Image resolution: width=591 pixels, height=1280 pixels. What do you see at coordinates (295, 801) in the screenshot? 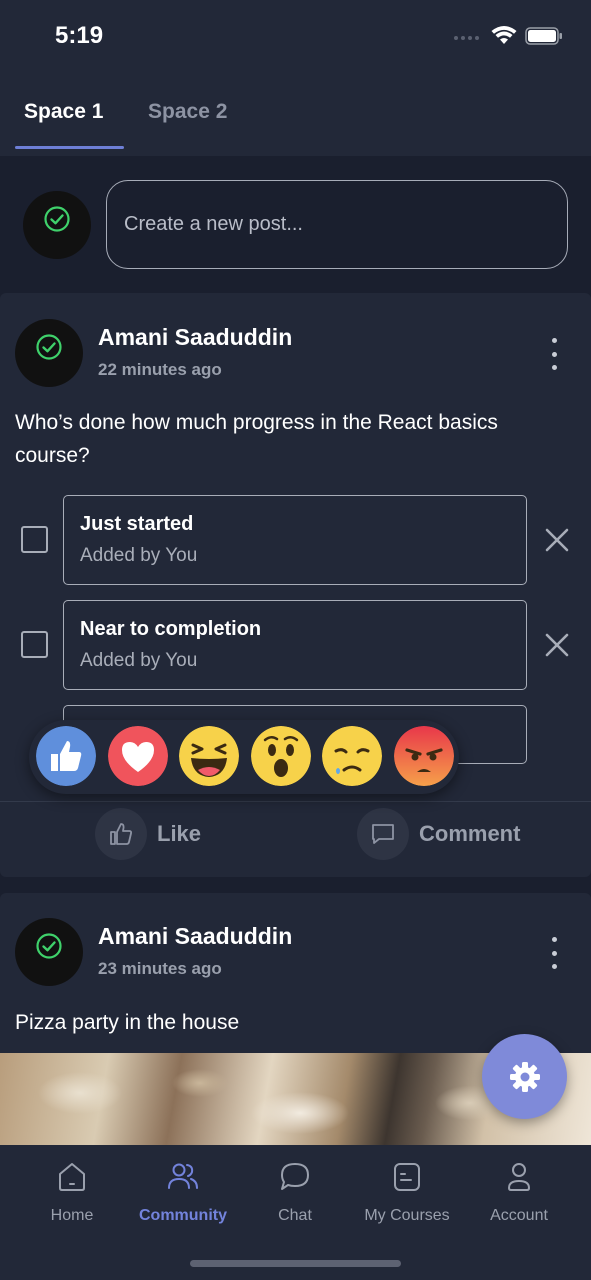
I see `divider` at bounding box center [295, 801].